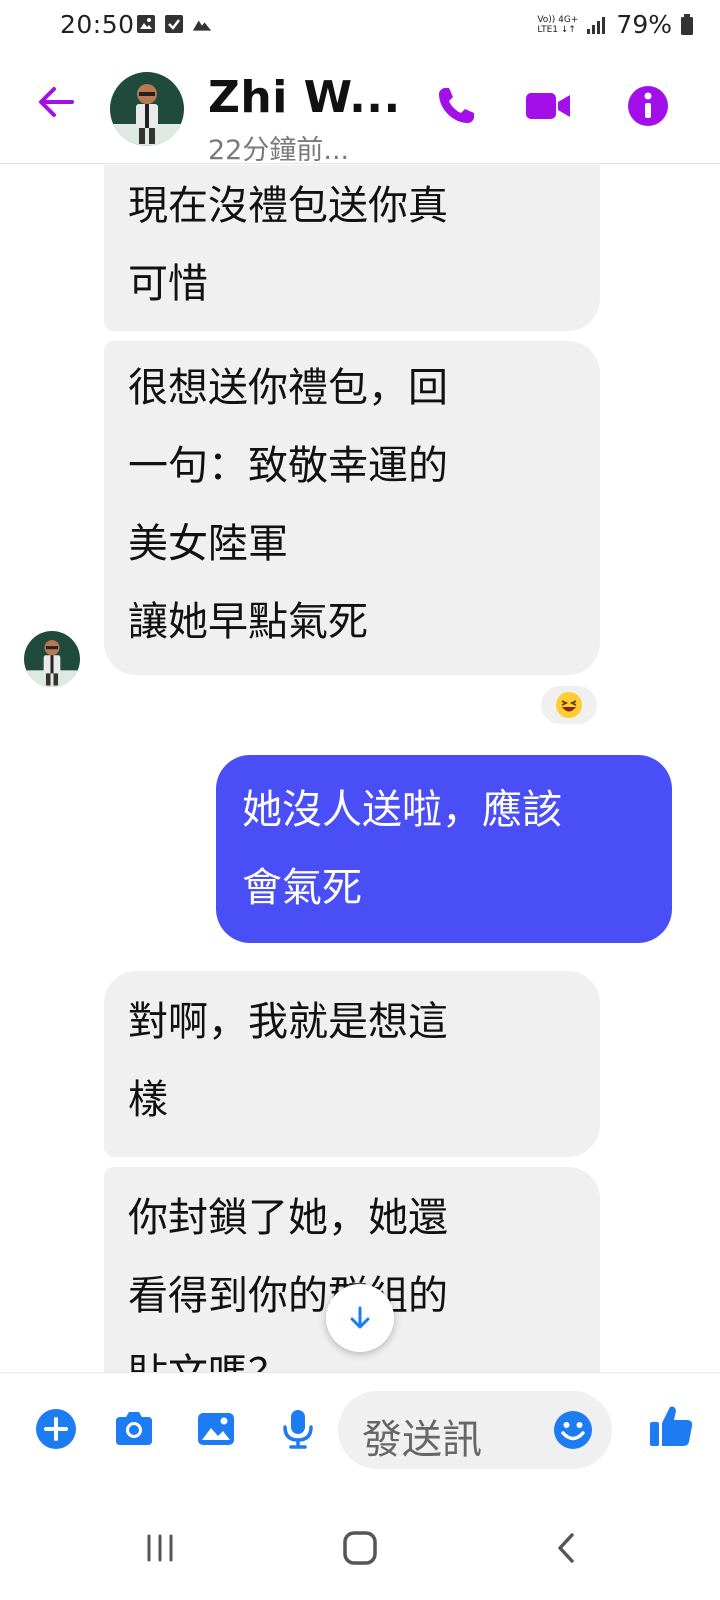  I want to click on signal-icon, so click(596, 25).